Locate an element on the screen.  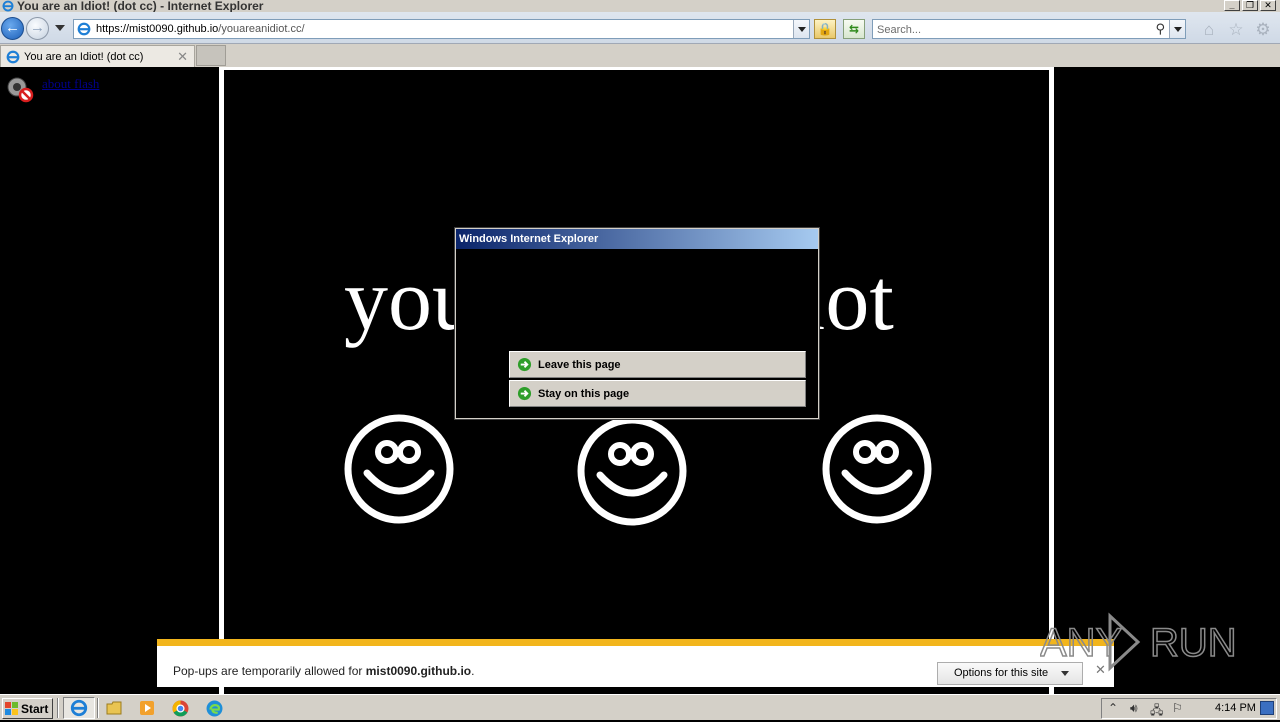
back-button: ← is located at coordinates (12, 28).